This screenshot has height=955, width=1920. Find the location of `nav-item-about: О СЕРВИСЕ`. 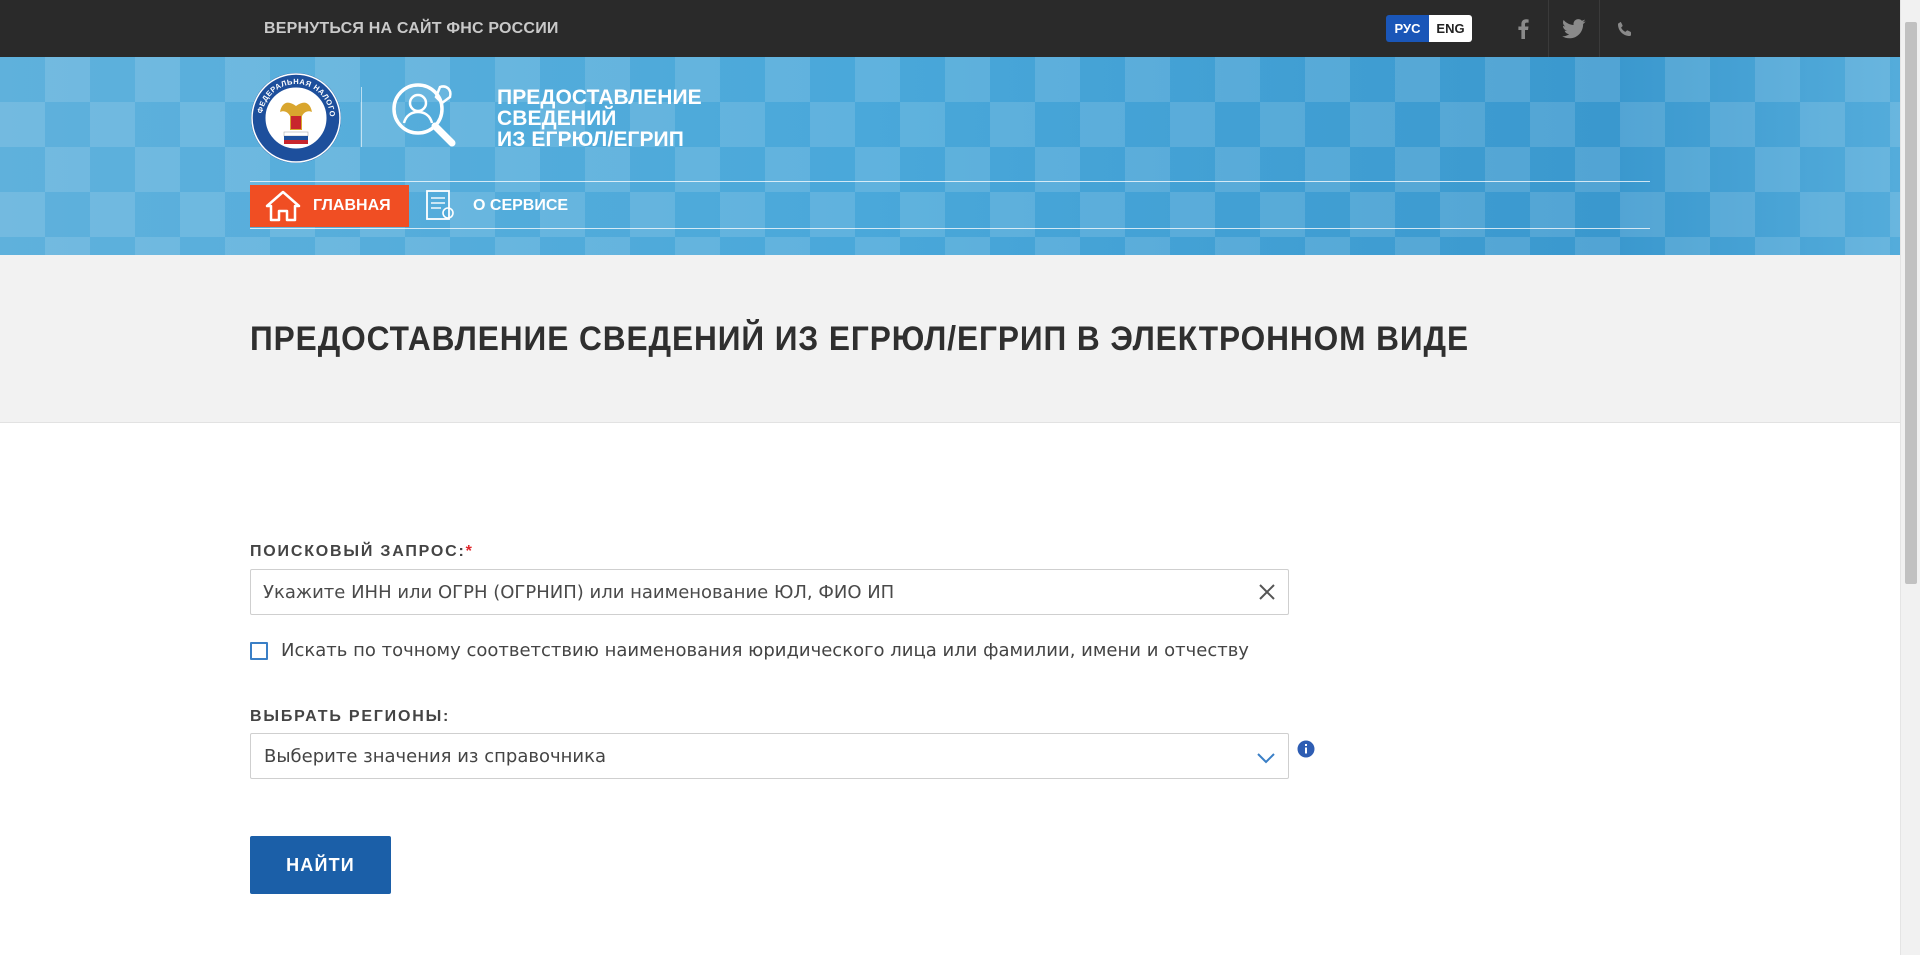

nav-item-about: О СЕРВИСЕ is located at coordinates (496, 206).